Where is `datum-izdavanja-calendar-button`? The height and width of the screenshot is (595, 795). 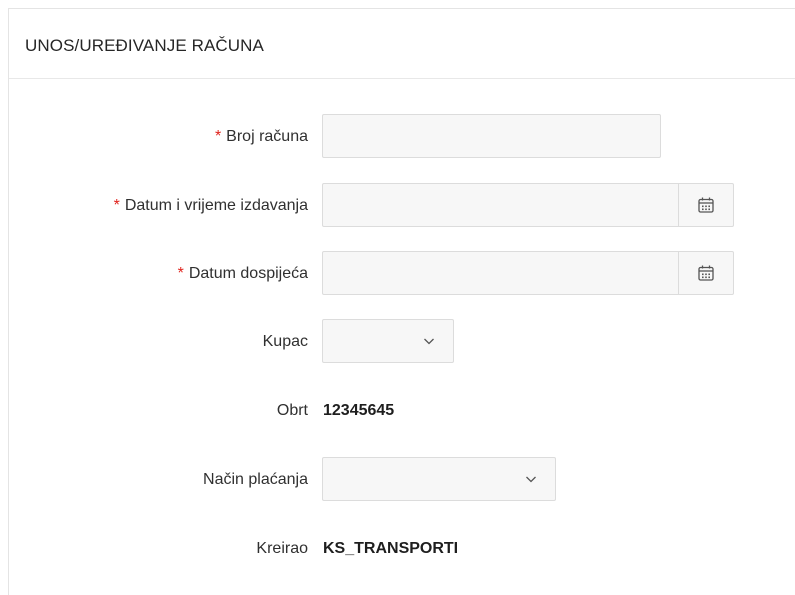
datum-izdavanja-calendar-button is located at coordinates (706, 205).